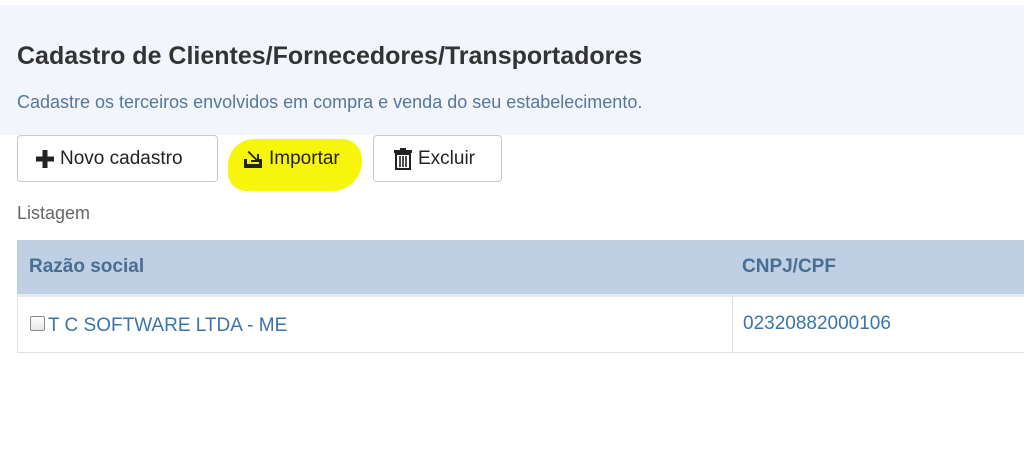  Describe the element at coordinates (789, 267) in the screenshot. I see `column-header-cnpj-cpf: CNPJ/CPF` at that location.